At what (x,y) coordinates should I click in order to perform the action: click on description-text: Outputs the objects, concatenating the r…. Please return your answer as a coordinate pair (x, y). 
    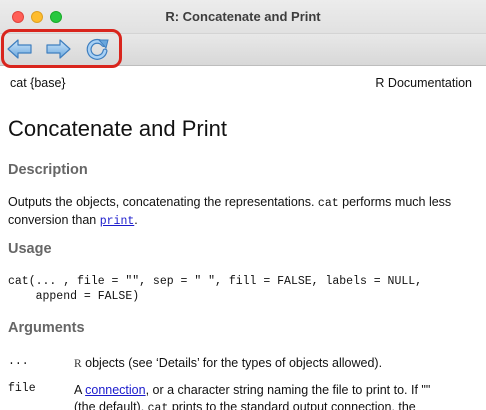
    Looking at the image, I should click on (243, 212).